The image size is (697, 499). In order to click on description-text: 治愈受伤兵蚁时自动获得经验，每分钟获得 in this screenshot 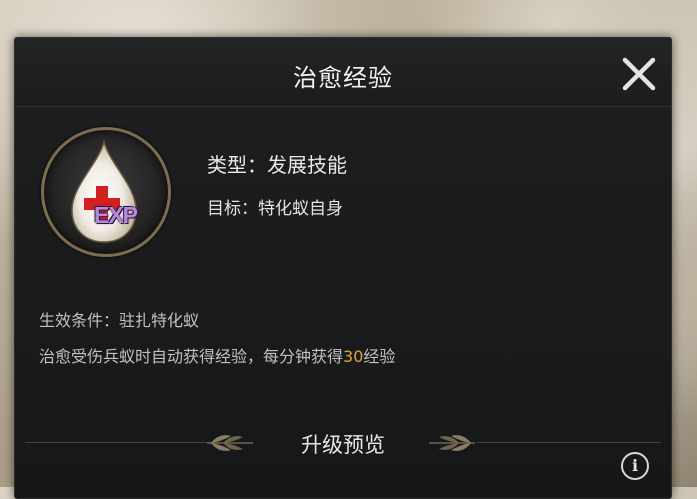, I will do `click(191, 356)`.